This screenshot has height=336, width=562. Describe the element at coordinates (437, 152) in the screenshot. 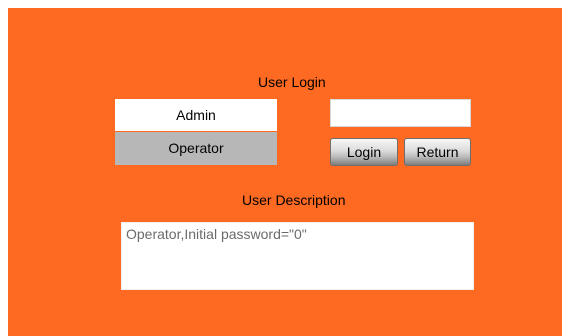

I see `return-button: Return` at that location.